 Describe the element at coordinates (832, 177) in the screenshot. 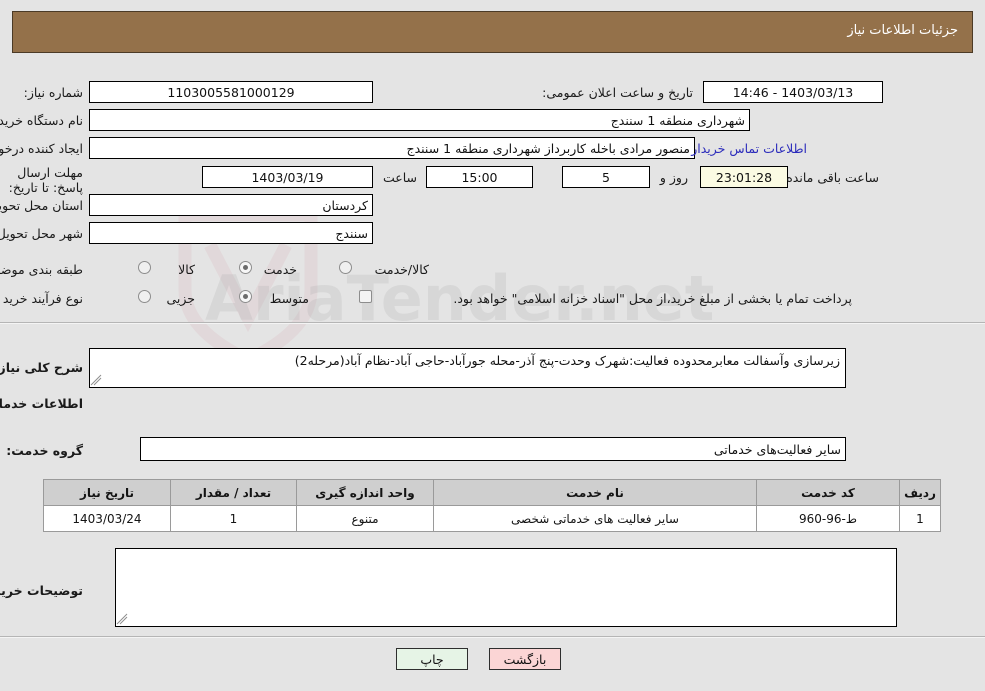

I see `remaining-label: ساعت باقی مانده` at that location.